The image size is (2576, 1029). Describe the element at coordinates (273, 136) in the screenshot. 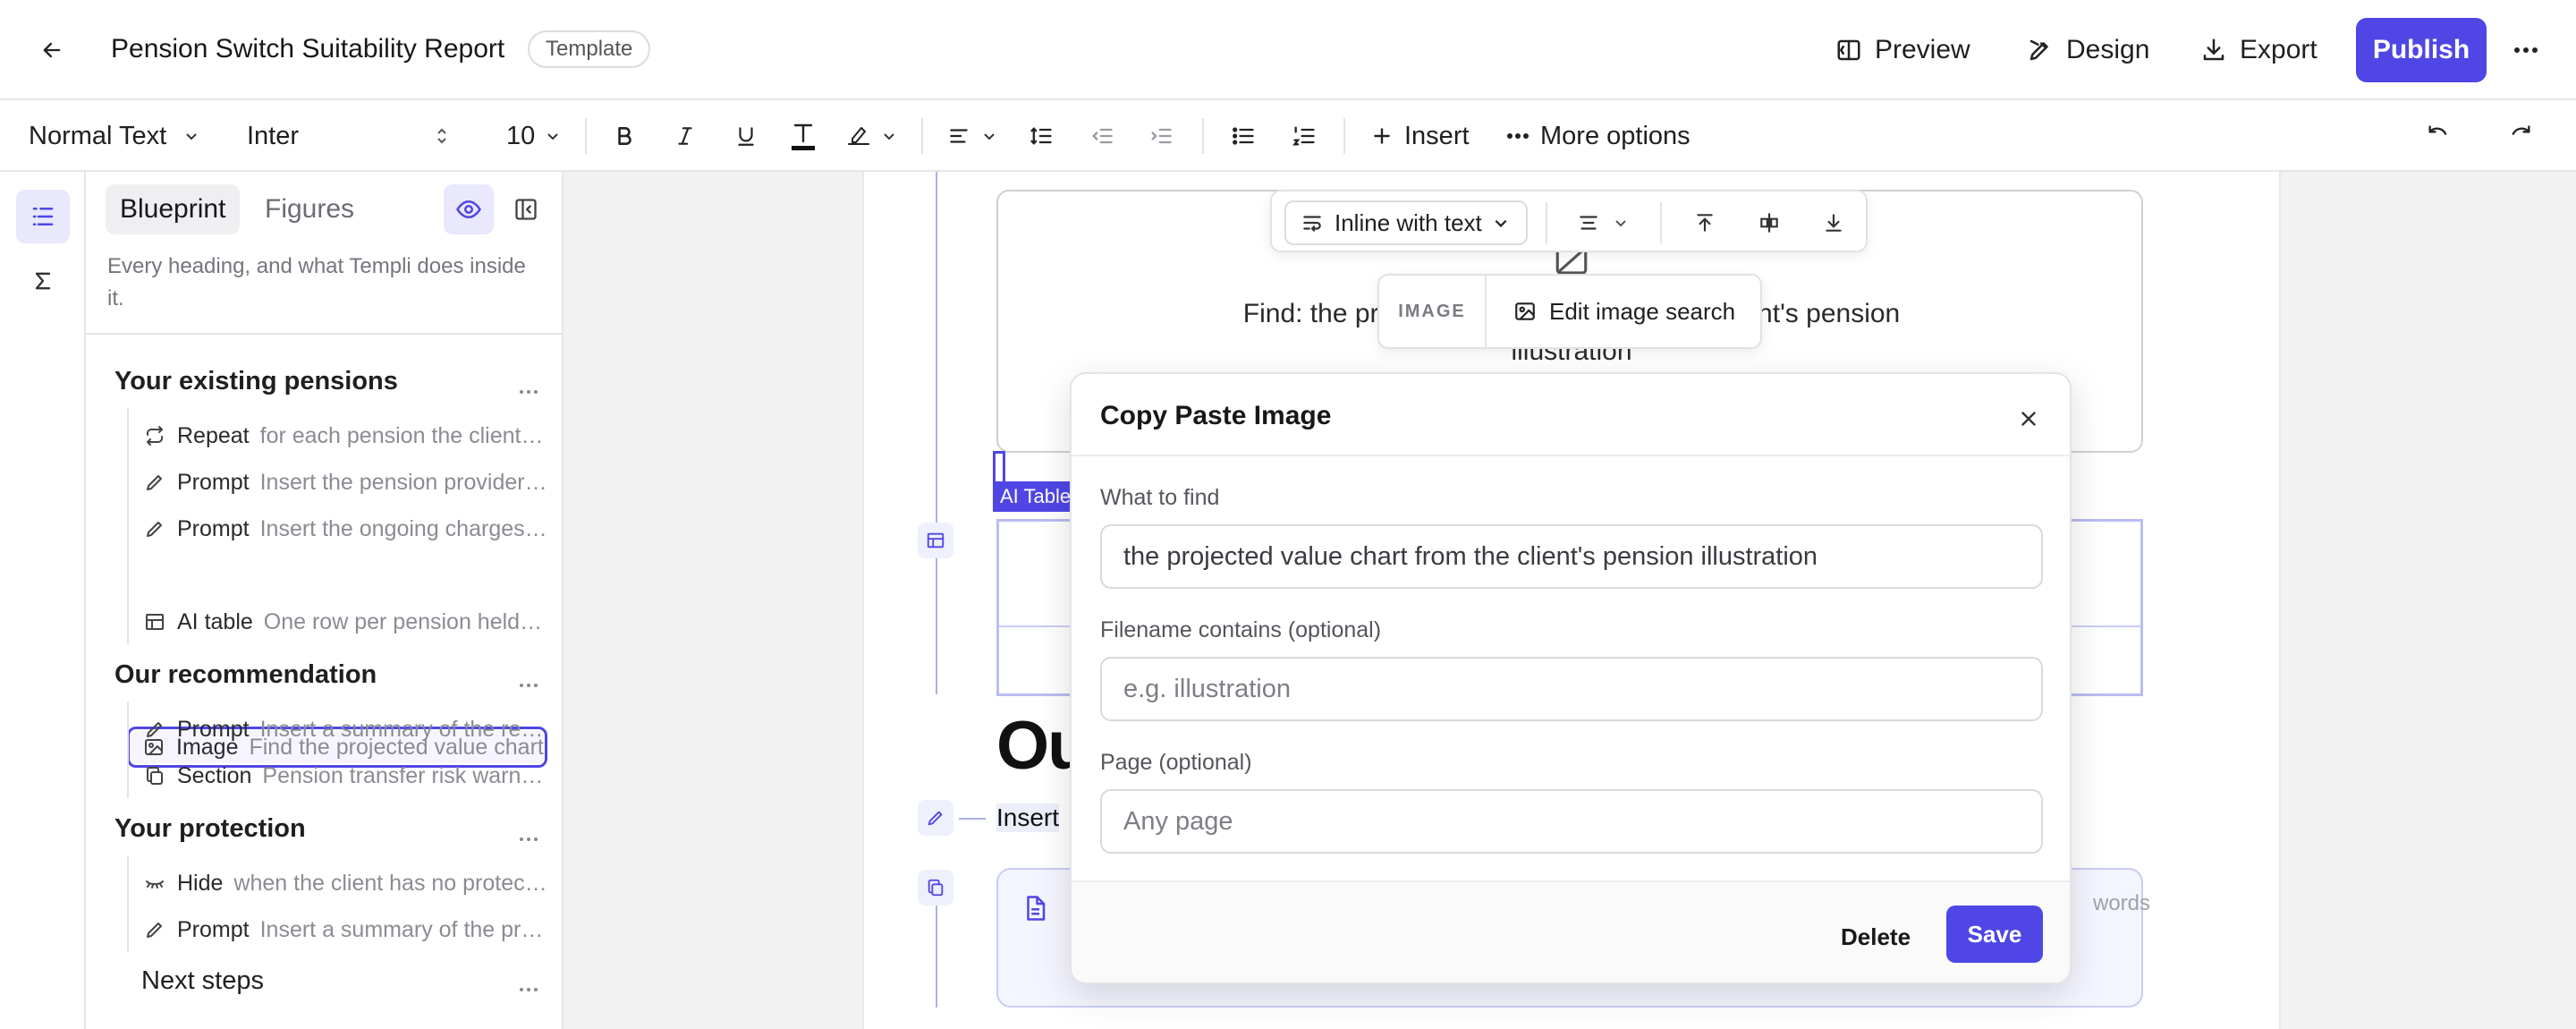

I see `font-family-select: Inter` at that location.